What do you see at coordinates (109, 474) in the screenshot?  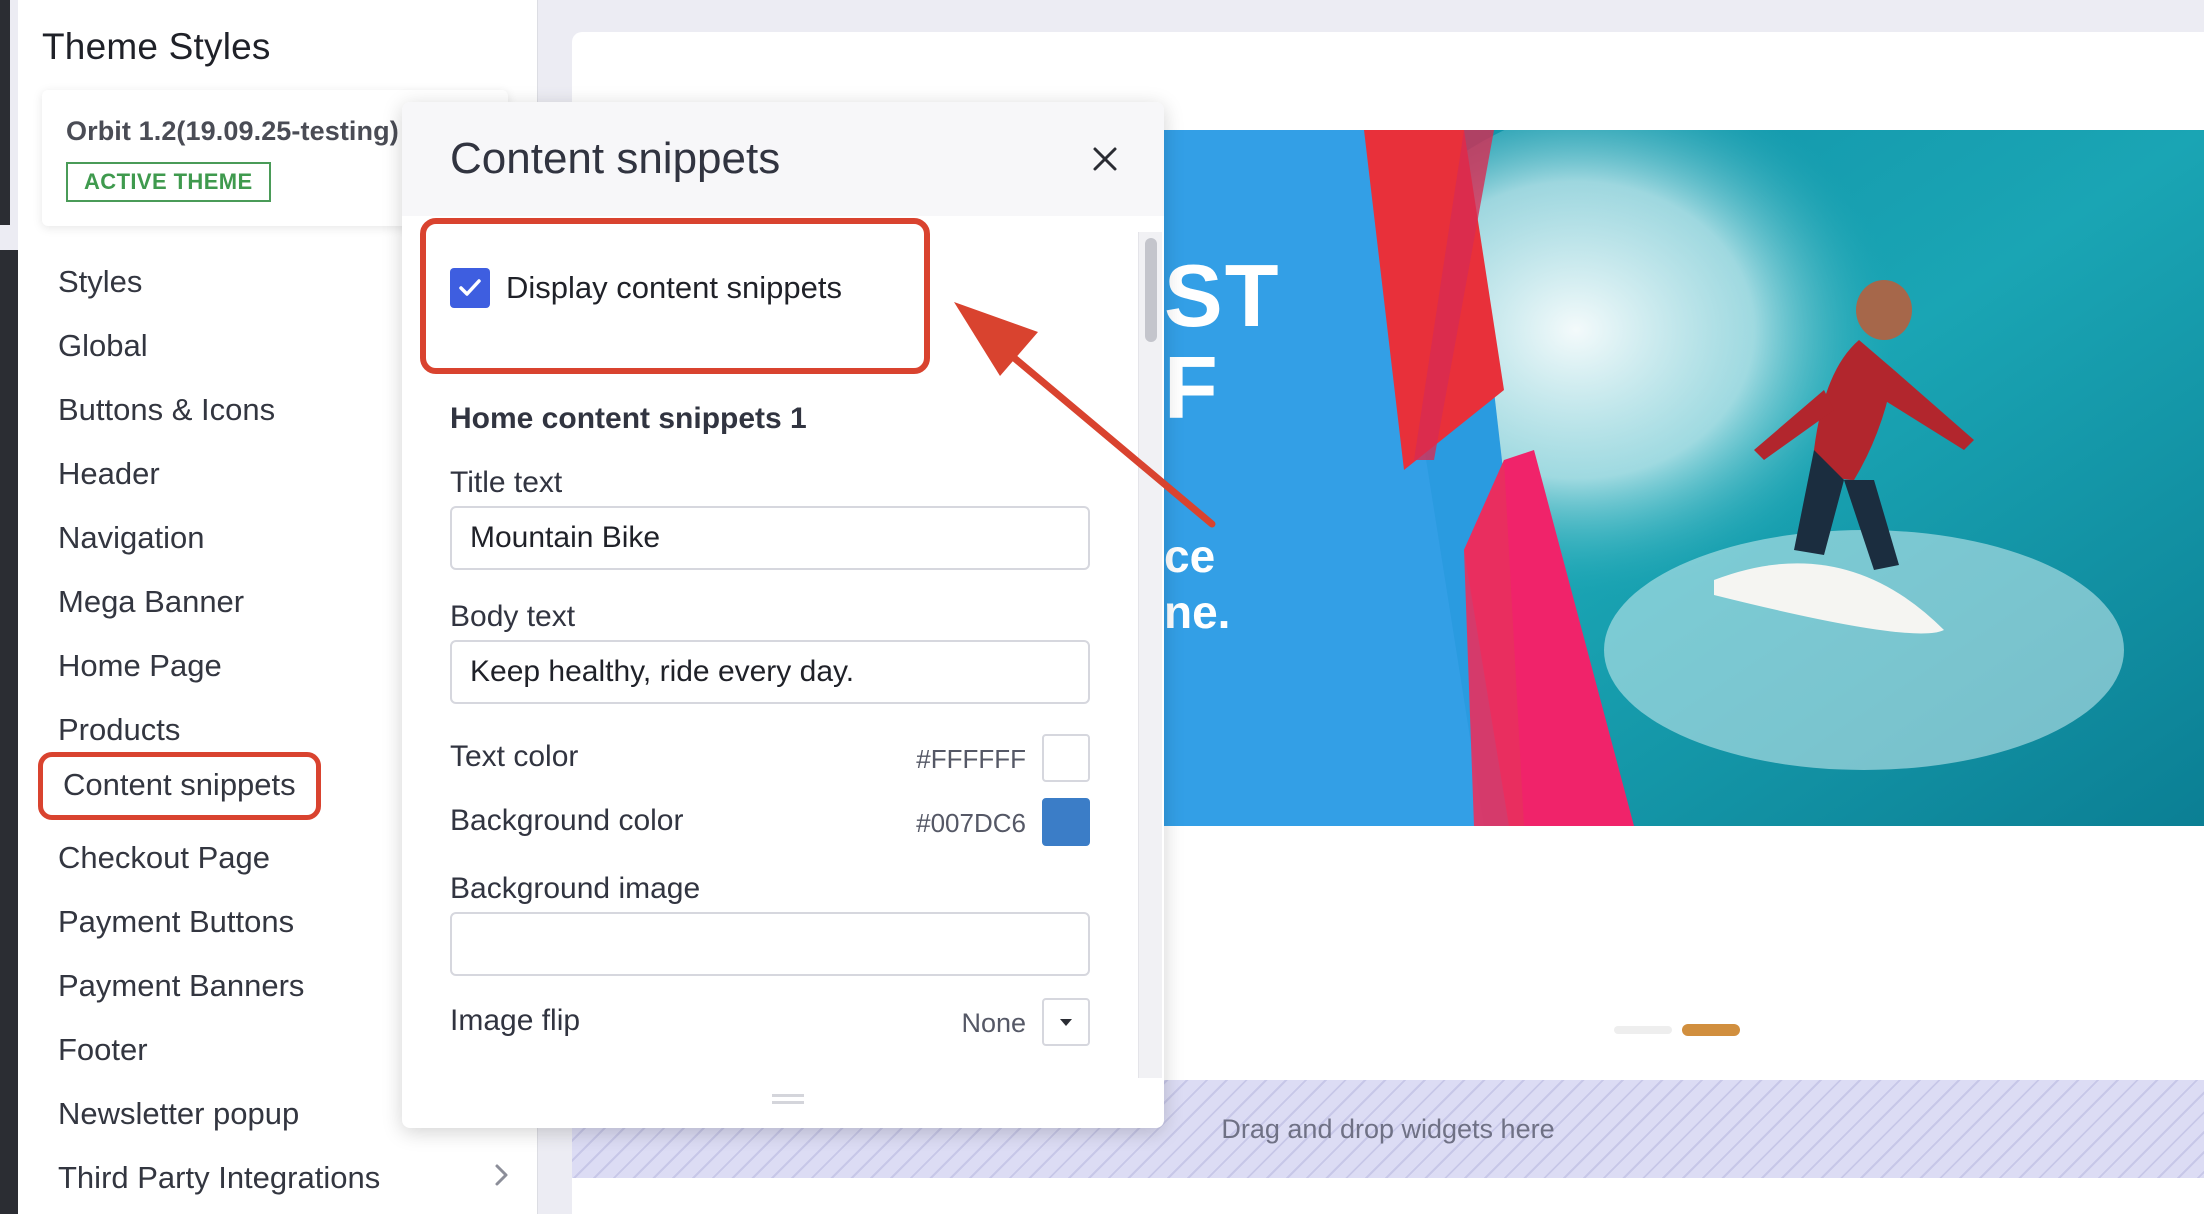 I see `sidebar-item-header: Header` at bounding box center [109, 474].